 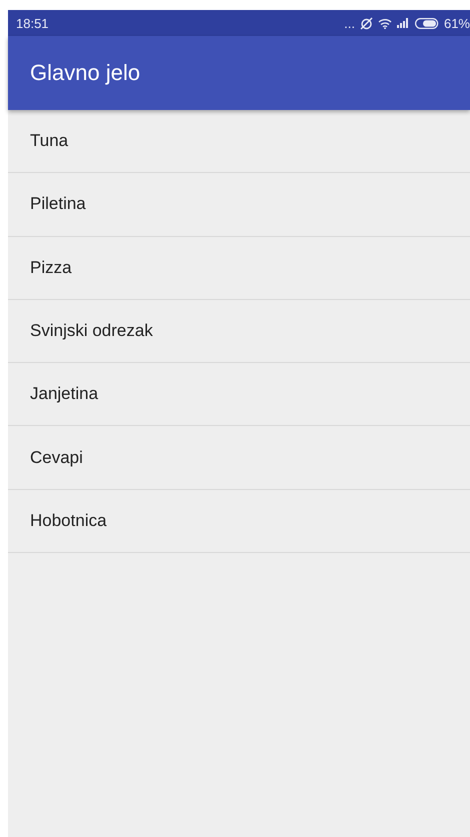 What do you see at coordinates (457, 23) in the screenshot?
I see `battery-percentage: 61%` at bounding box center [457, 23].